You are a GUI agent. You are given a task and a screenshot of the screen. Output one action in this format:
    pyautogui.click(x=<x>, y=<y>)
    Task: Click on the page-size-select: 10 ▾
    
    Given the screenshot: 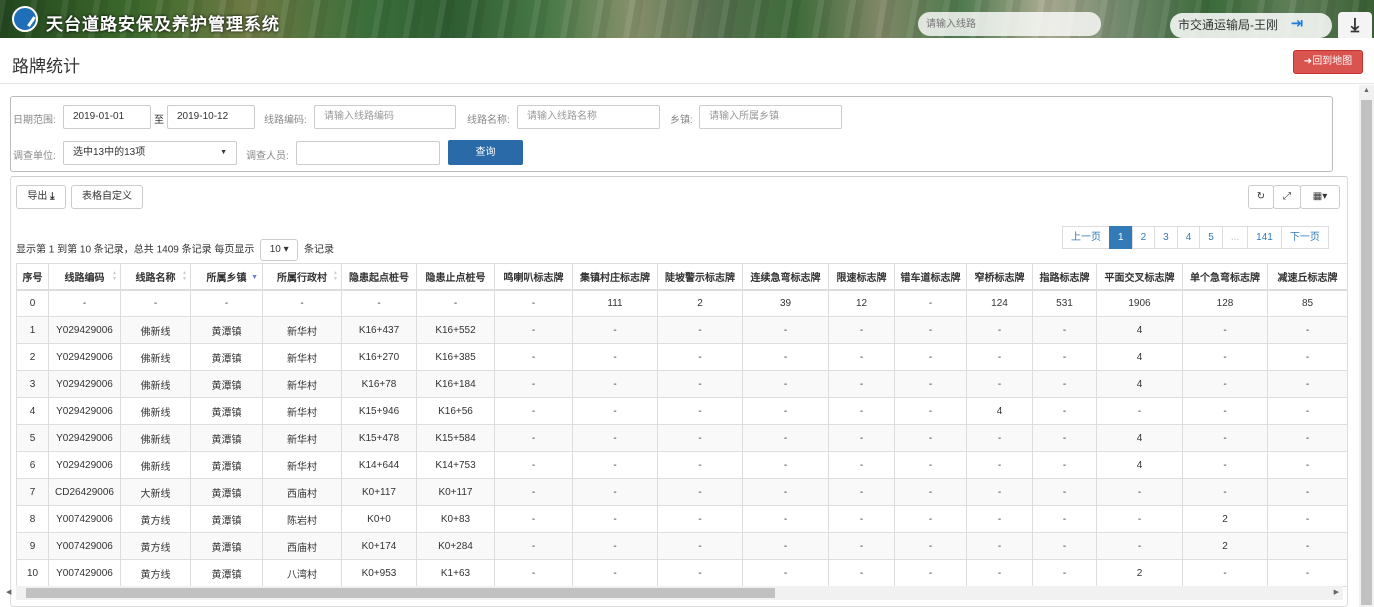 What is the action you would take?
    pyautogui.click(x=279, y=250)
    